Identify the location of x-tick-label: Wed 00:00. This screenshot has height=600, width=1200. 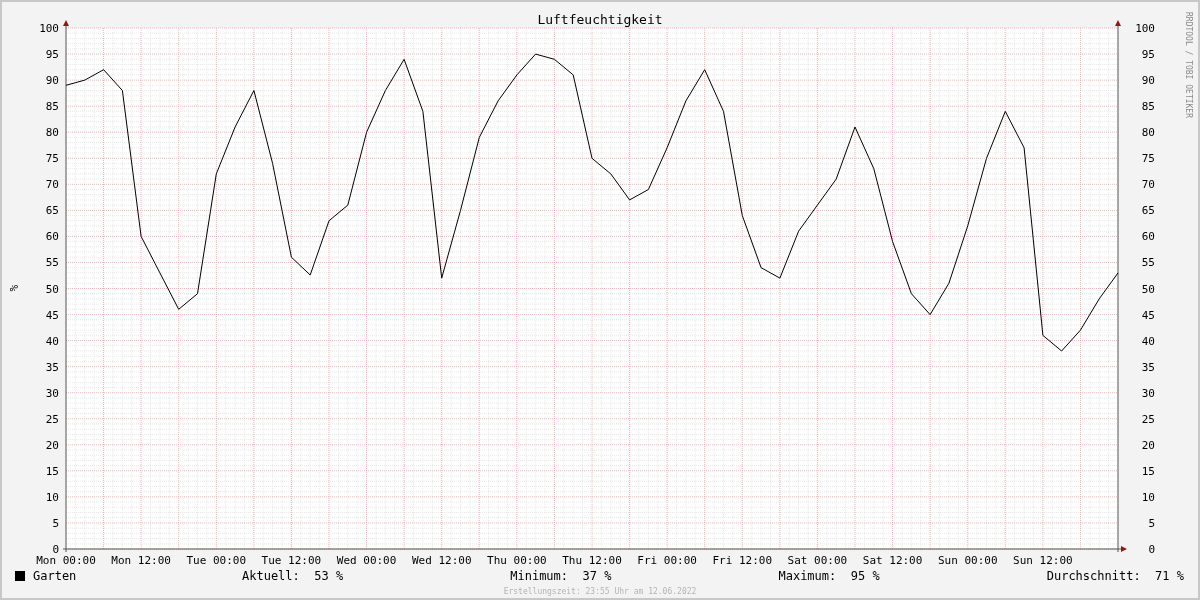
(366, 560).